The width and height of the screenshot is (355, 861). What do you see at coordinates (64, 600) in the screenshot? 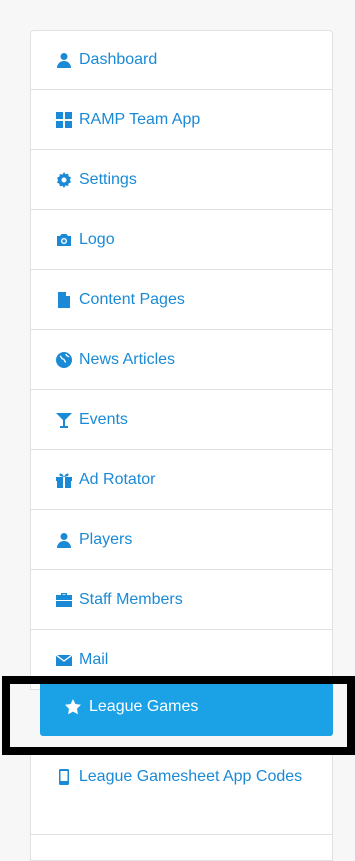
I see `briefcase-icon` at bounding box center [64, 600].